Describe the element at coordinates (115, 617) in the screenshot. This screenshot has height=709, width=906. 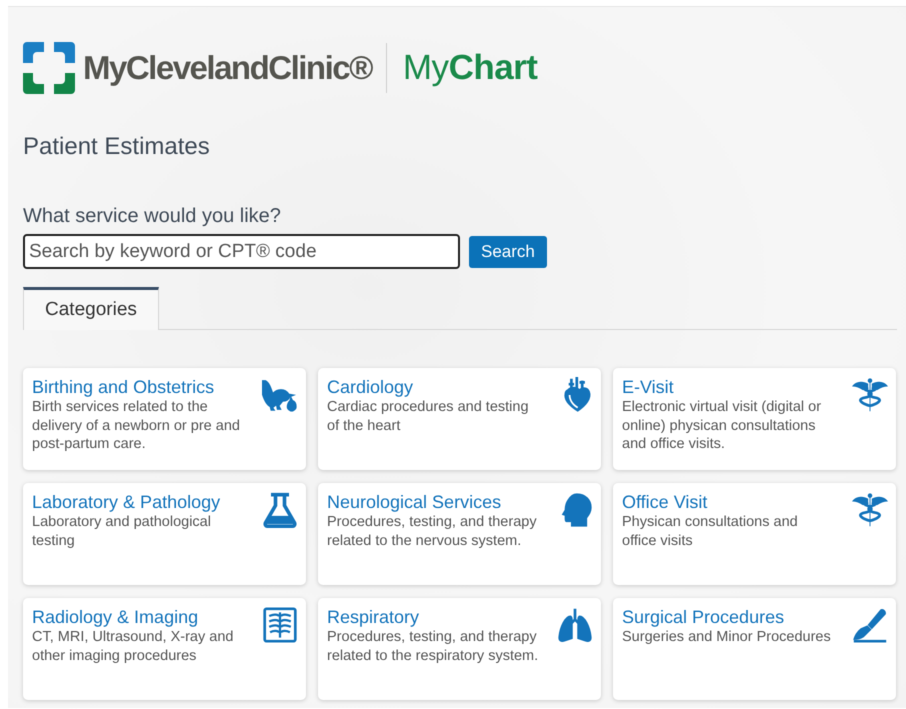
I see `category-link: Radiology & Imaging` at that location.